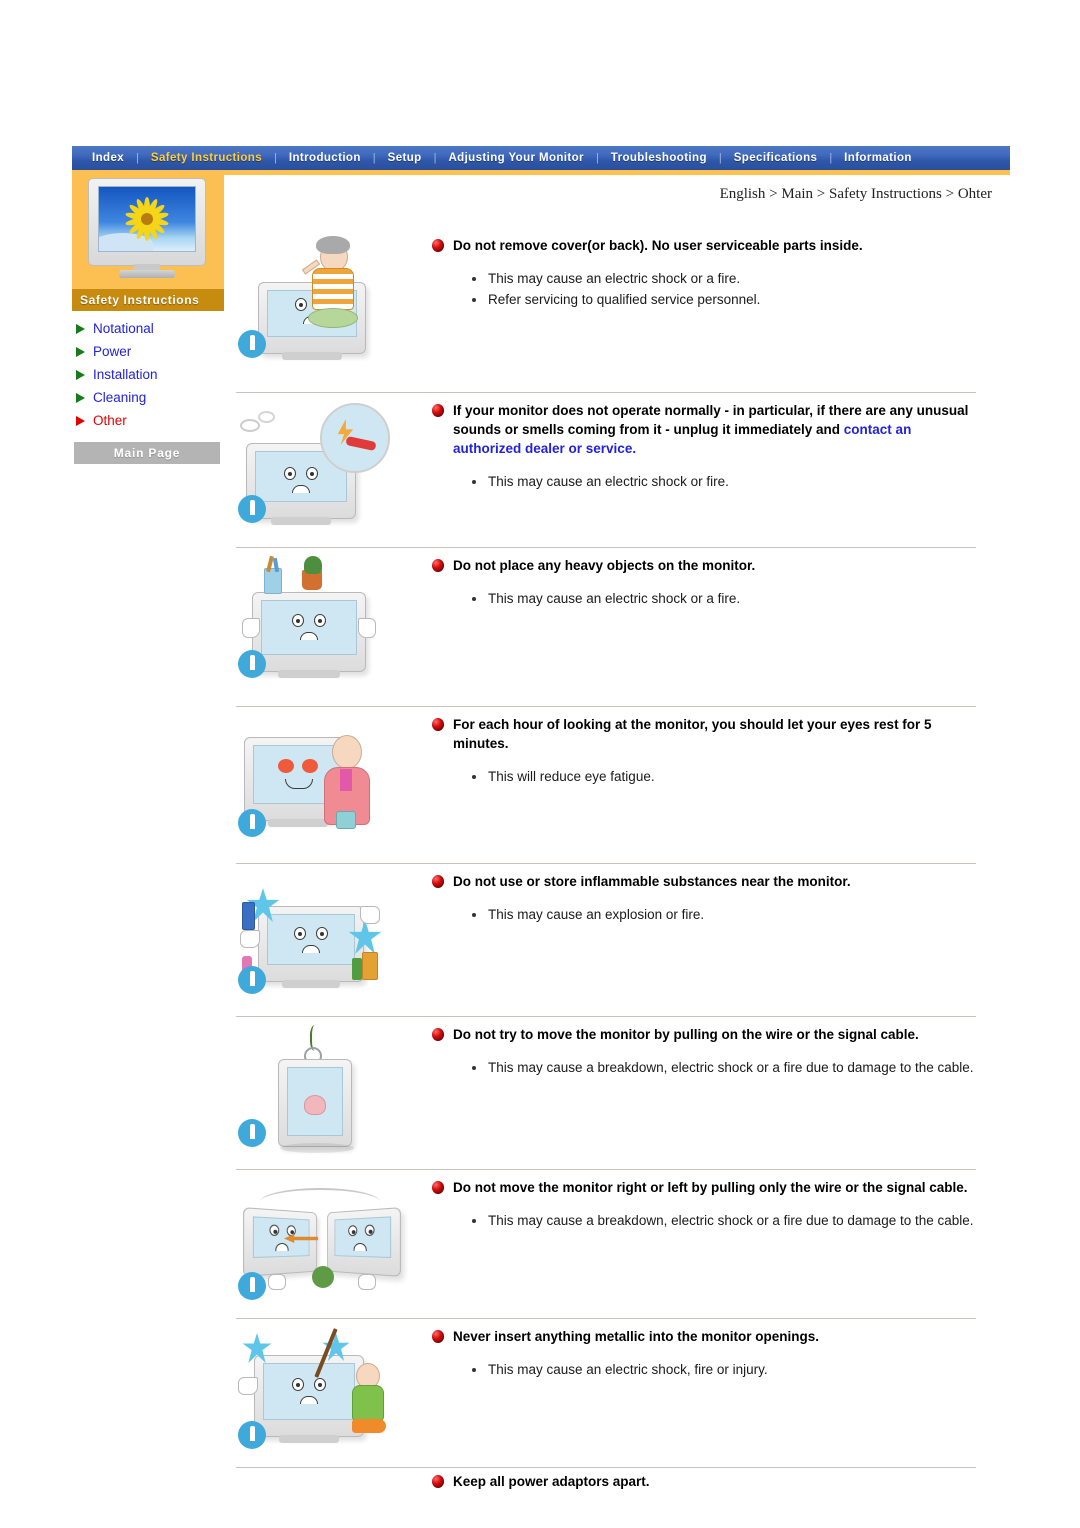 This screenshot has width=1080, height=1528. Describe the element at coordinates (325, 1089) in the screenshot. I see `monitor-hanging-by-cable-icon` at that location.